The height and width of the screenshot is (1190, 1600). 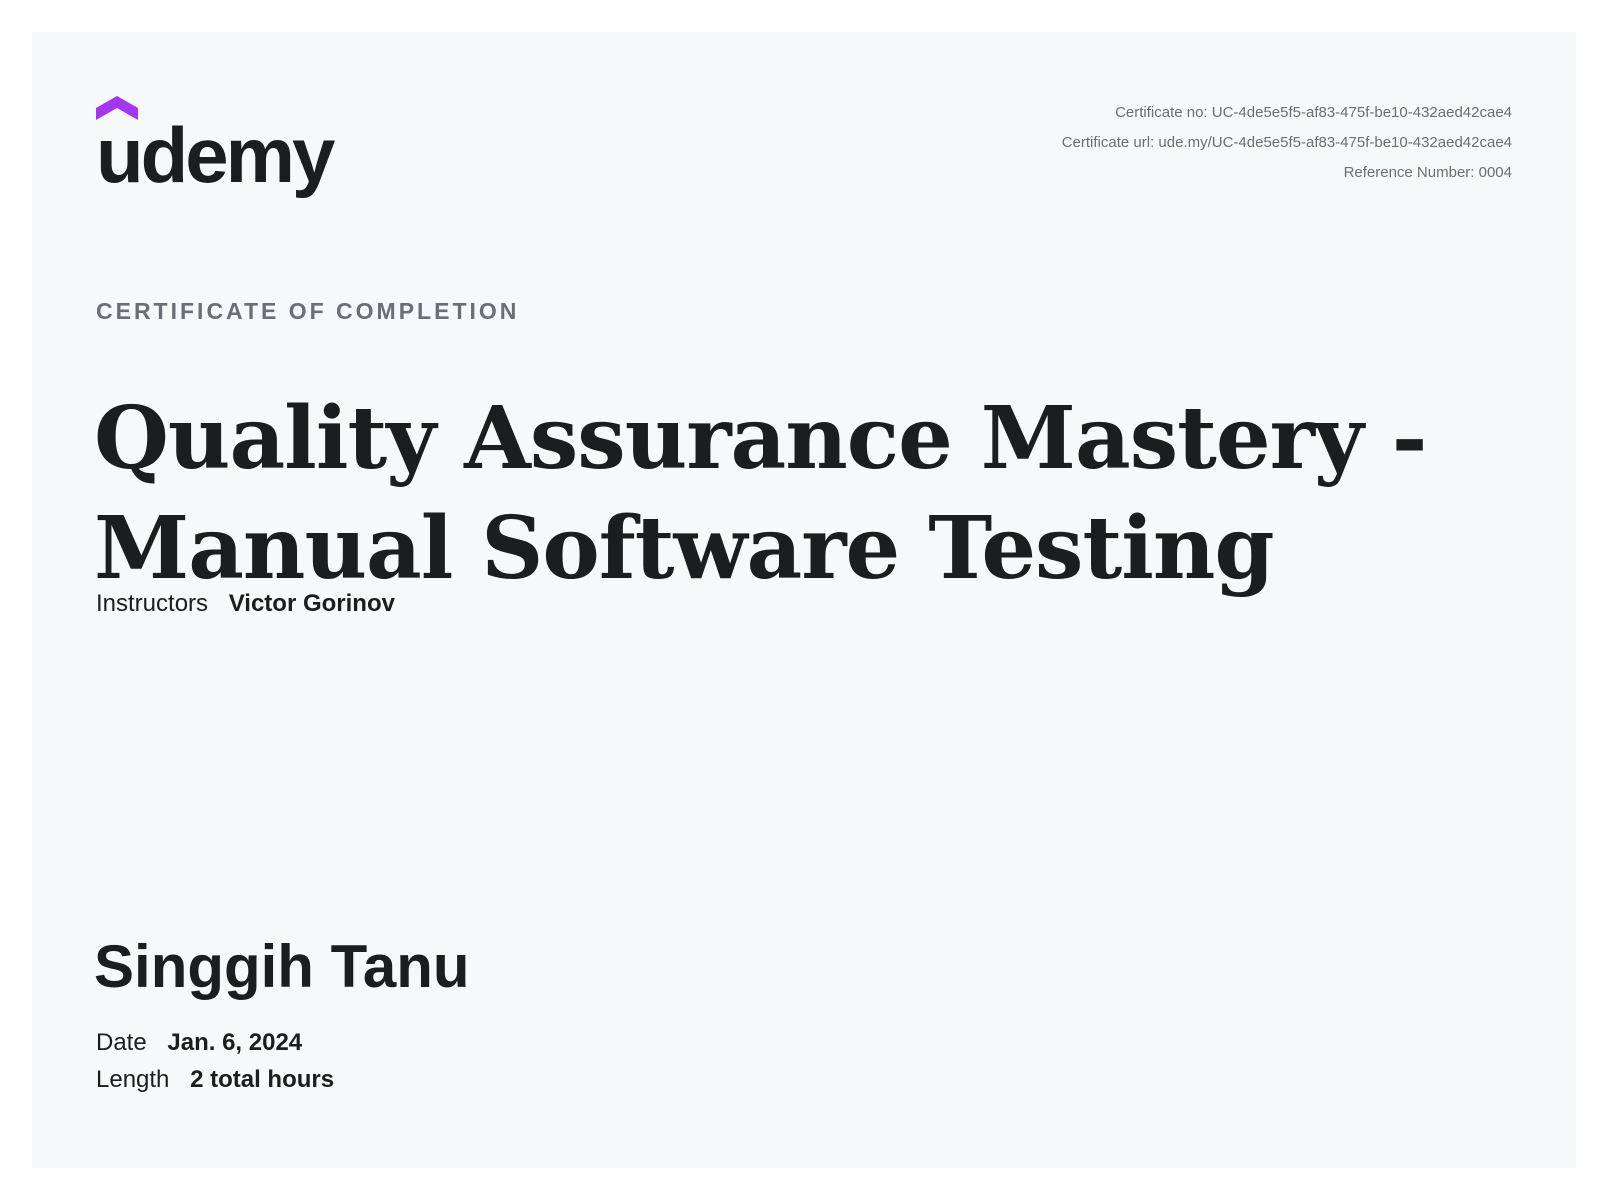 I want to click on certificate-details: Date Jan. 6, 2024 Length 2 total hours, so click(x=215, y=1061).